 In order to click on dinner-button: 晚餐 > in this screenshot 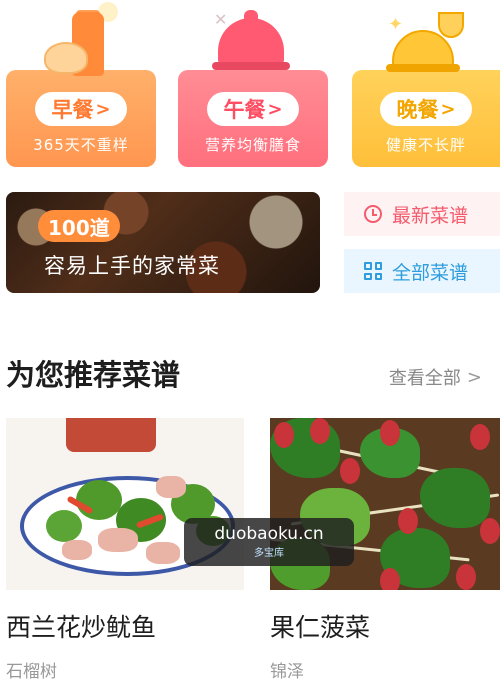, I will do `click(426, 109)`.